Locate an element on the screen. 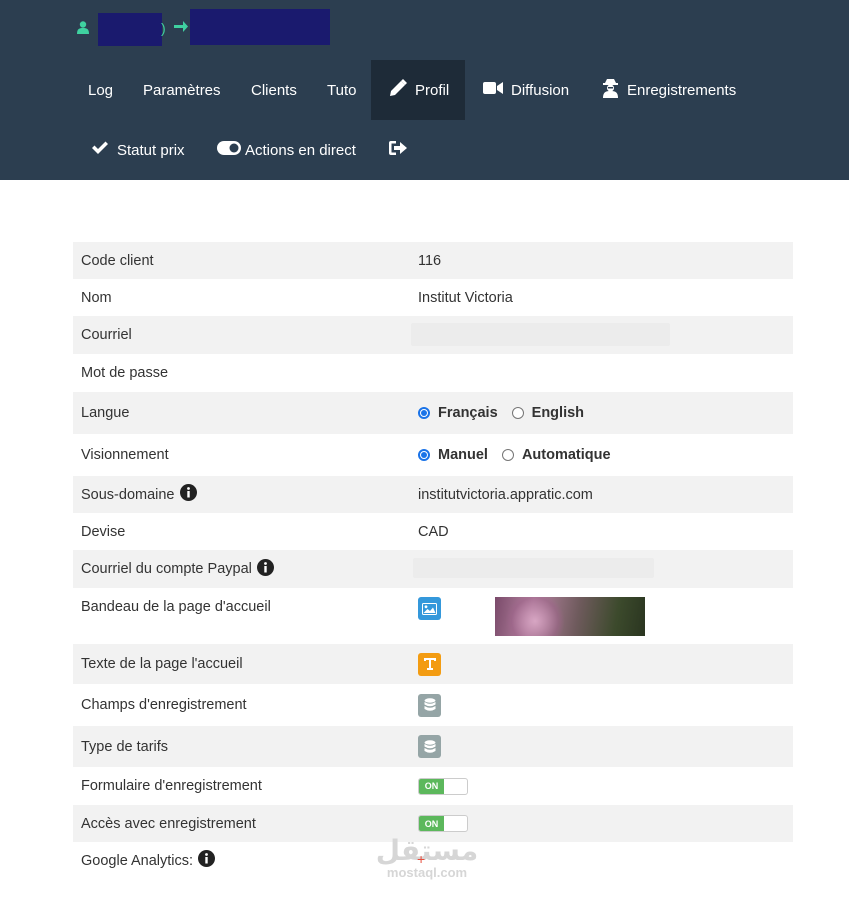  nav-actions-en-direct-label: Actions en direct is located at coordinates (300, 150).